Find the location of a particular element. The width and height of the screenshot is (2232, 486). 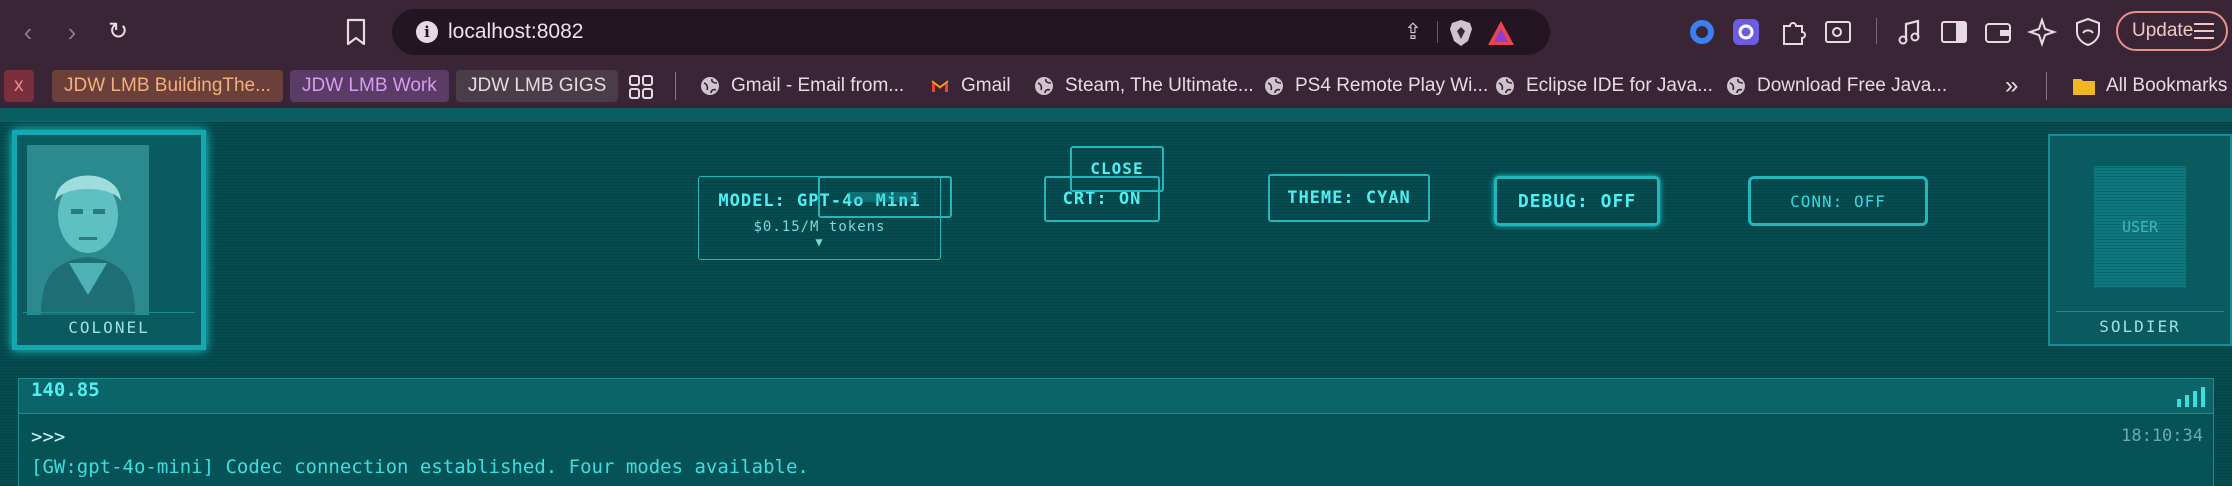

bookmark-gmail: Gmail is located at coordinates (970, 86).